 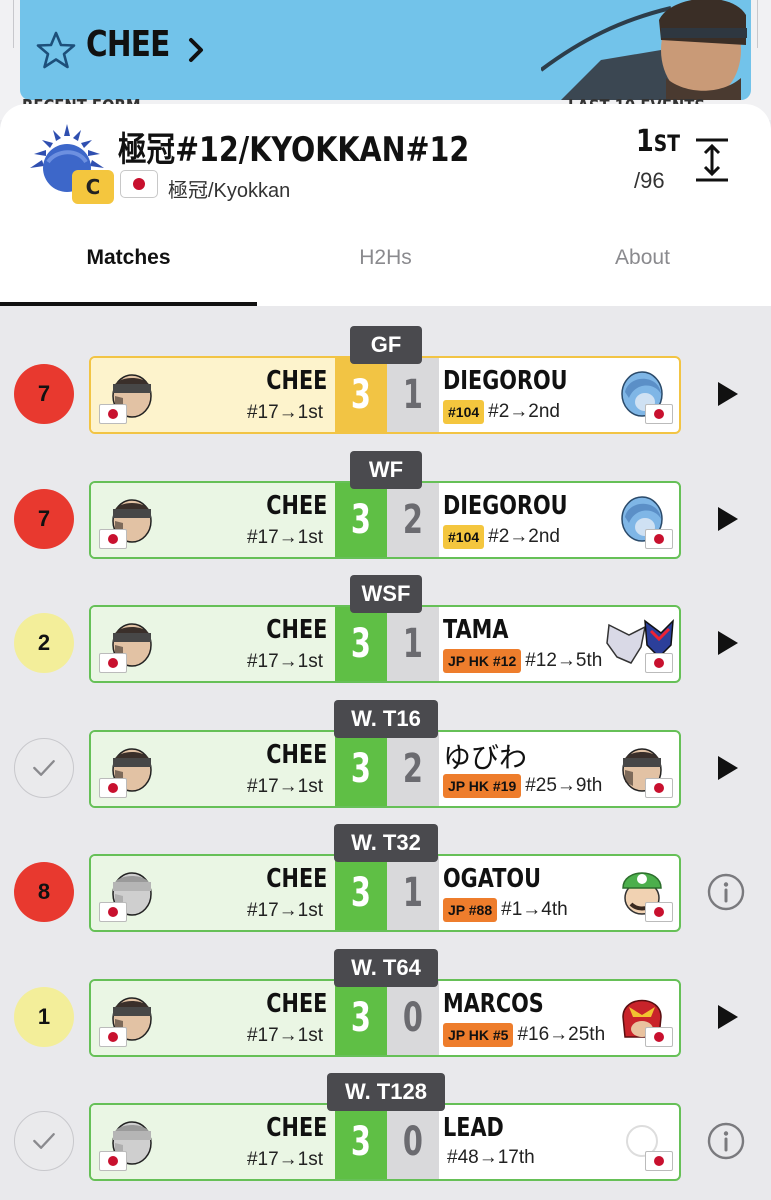 I want to click on match-row: W. T16 CHEE #17→1st 3 2 ゆびわ JP HK #19 #25→9th, so click(x=385, y=761).